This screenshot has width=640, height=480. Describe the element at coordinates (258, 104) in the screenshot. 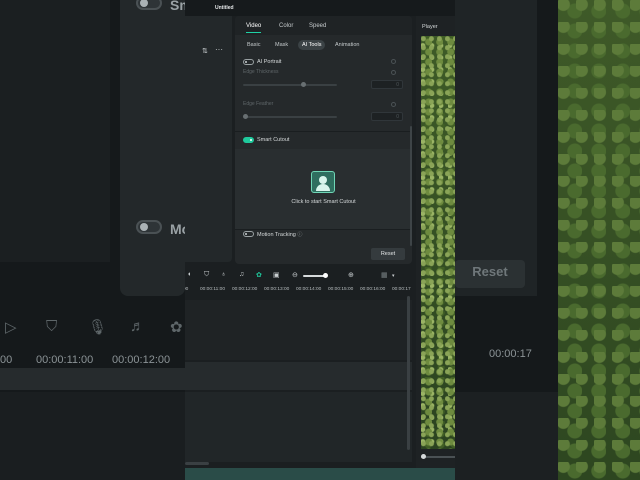

I see `edge-feather-label: Edge Feather` at that location.